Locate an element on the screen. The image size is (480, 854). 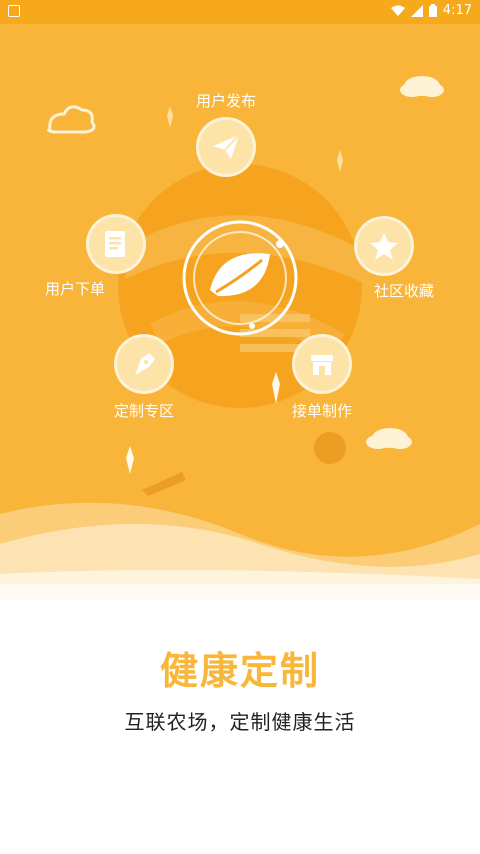
feature-custom: 定制专区 is located at coordinates (144, 377).